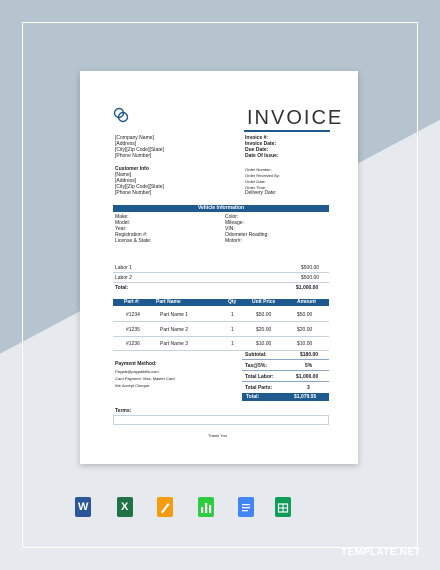 The height and width of the screenshot is (570, 440). What do you see at coordinates (136, 364) in the screenshot?
I see `payment-heading: Payment Method:` at bounding box center [136, 364].